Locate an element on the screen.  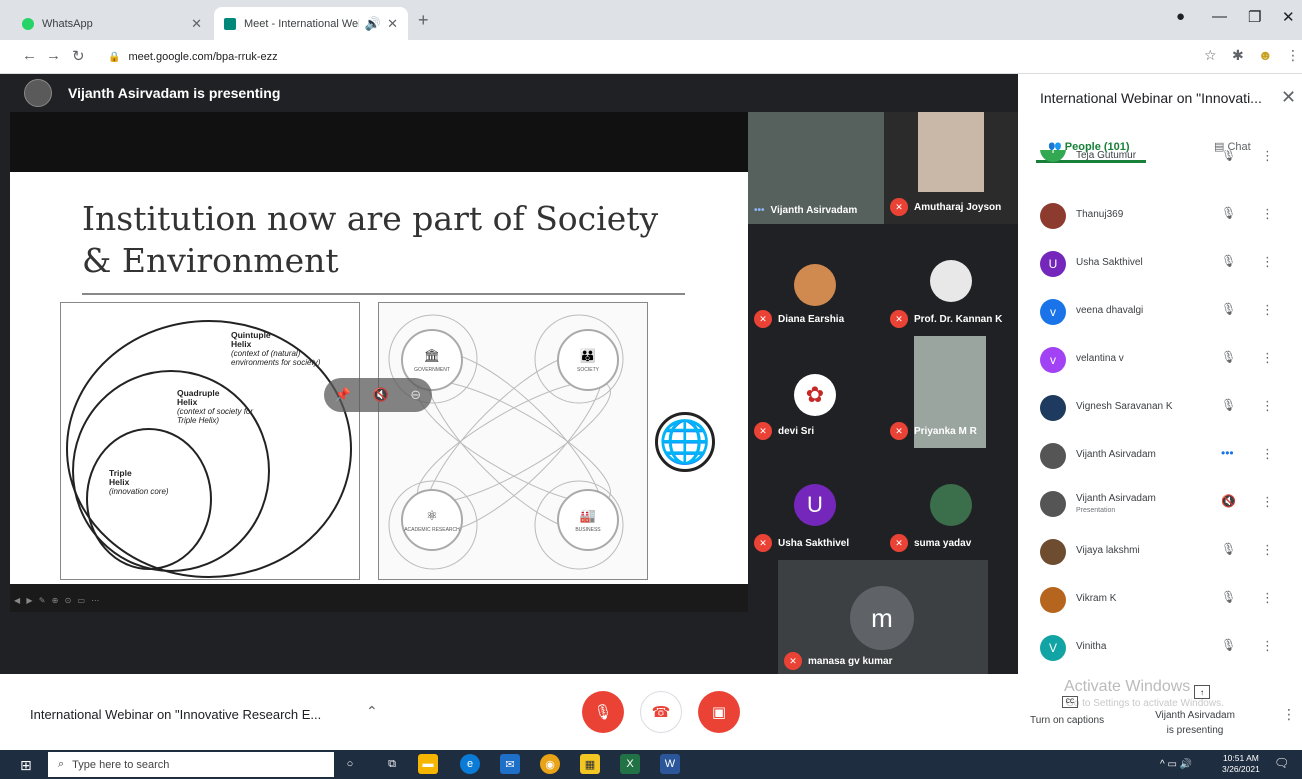
mail-icon: ✉ is located at coordinates (510, 764).